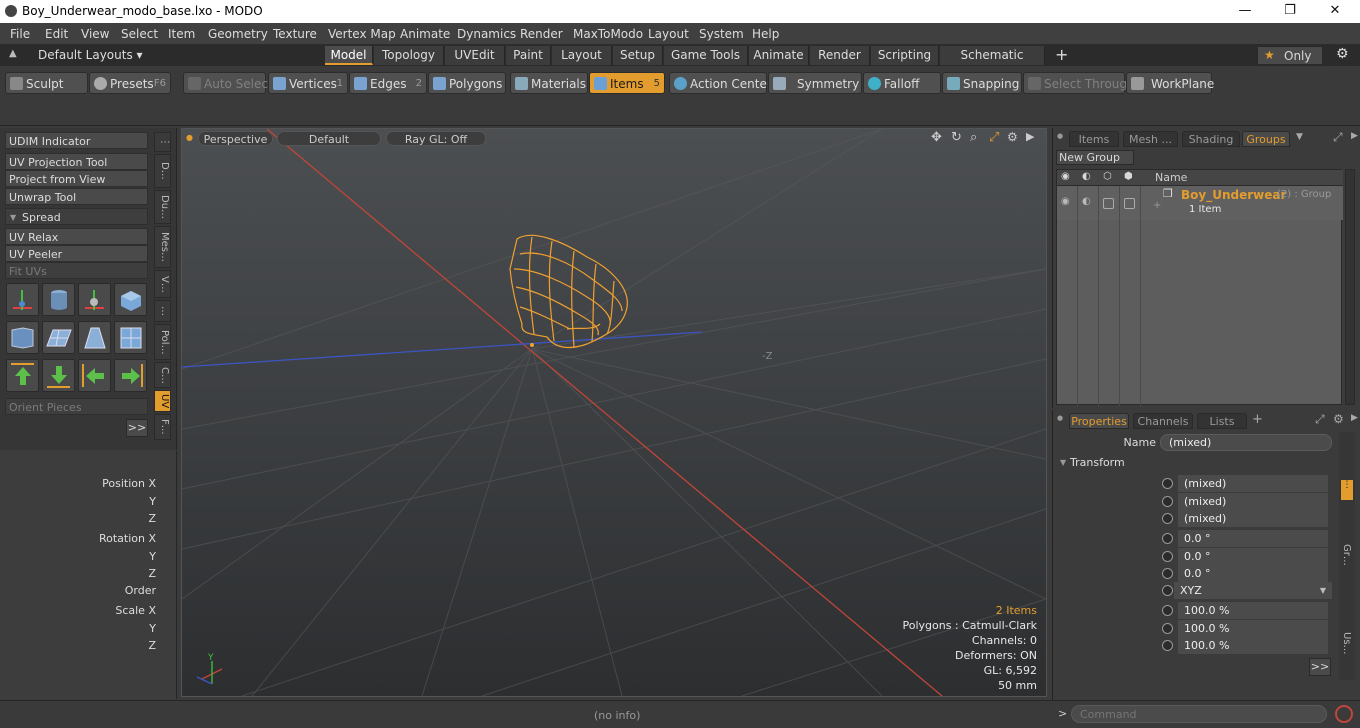 Image resolution: width=1360 pixels, height=728 pixels. I want to click on tab-dropdown-icon: ▼, so click(1299, 137).